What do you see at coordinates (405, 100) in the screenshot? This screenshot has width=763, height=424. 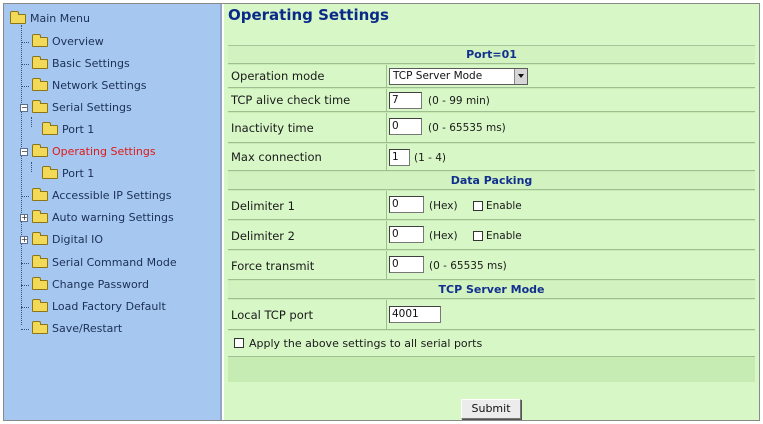 I see `tcp-alive-check-input: 7` at bounding box center [405, 100].